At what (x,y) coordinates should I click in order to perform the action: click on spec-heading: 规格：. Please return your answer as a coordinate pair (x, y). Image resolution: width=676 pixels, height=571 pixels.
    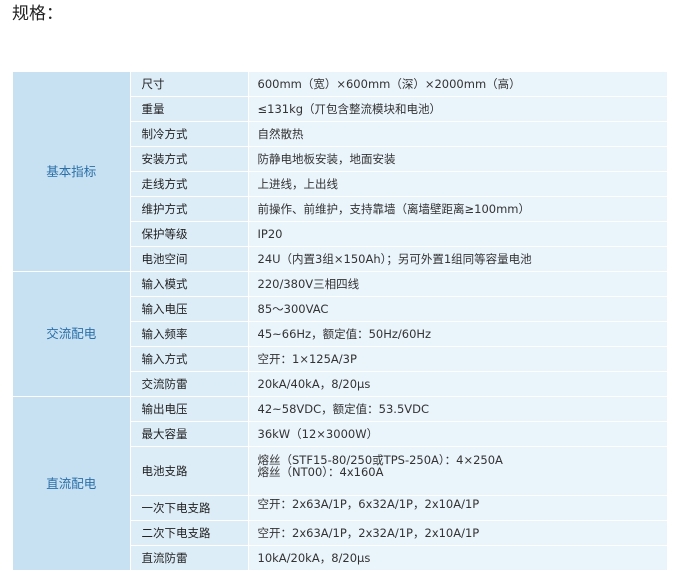
    Looking at the image, I should click on (37, 14).